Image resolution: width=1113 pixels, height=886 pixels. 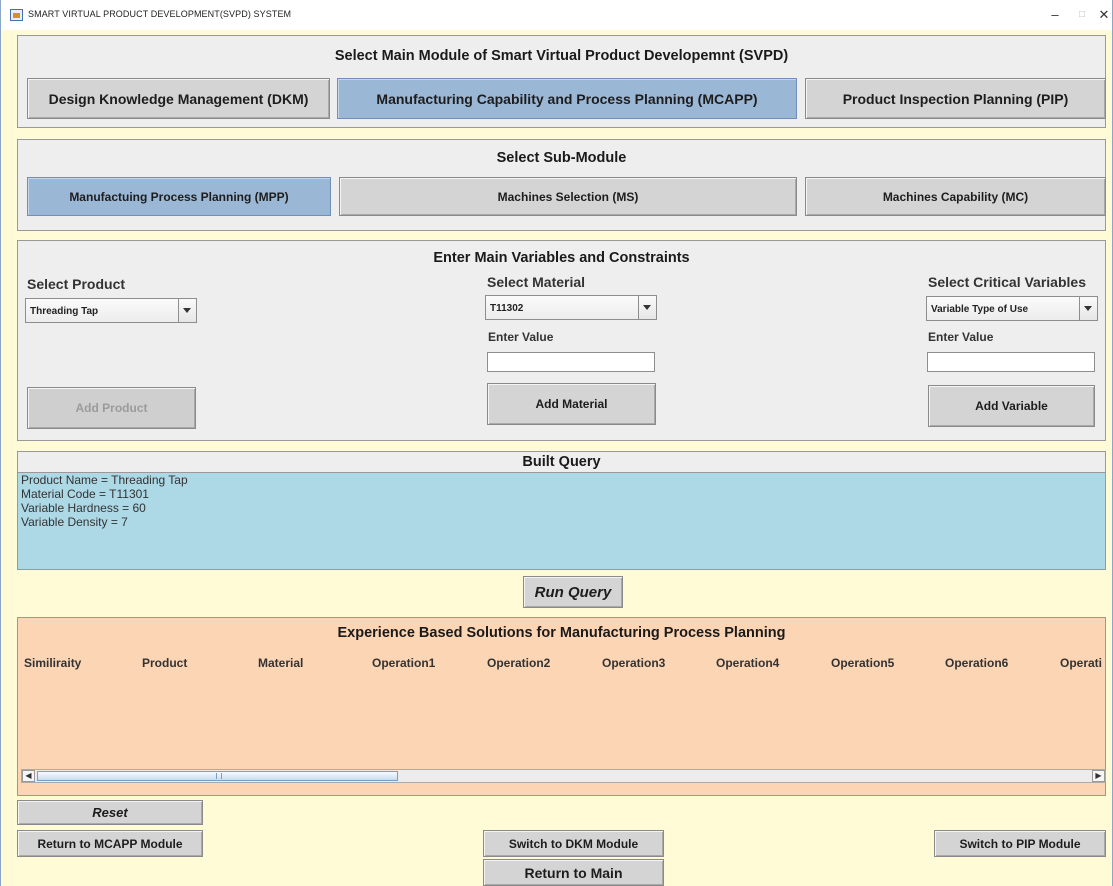 I want to click on query-line: Material Code = T11301, so click(x=85, y=494).